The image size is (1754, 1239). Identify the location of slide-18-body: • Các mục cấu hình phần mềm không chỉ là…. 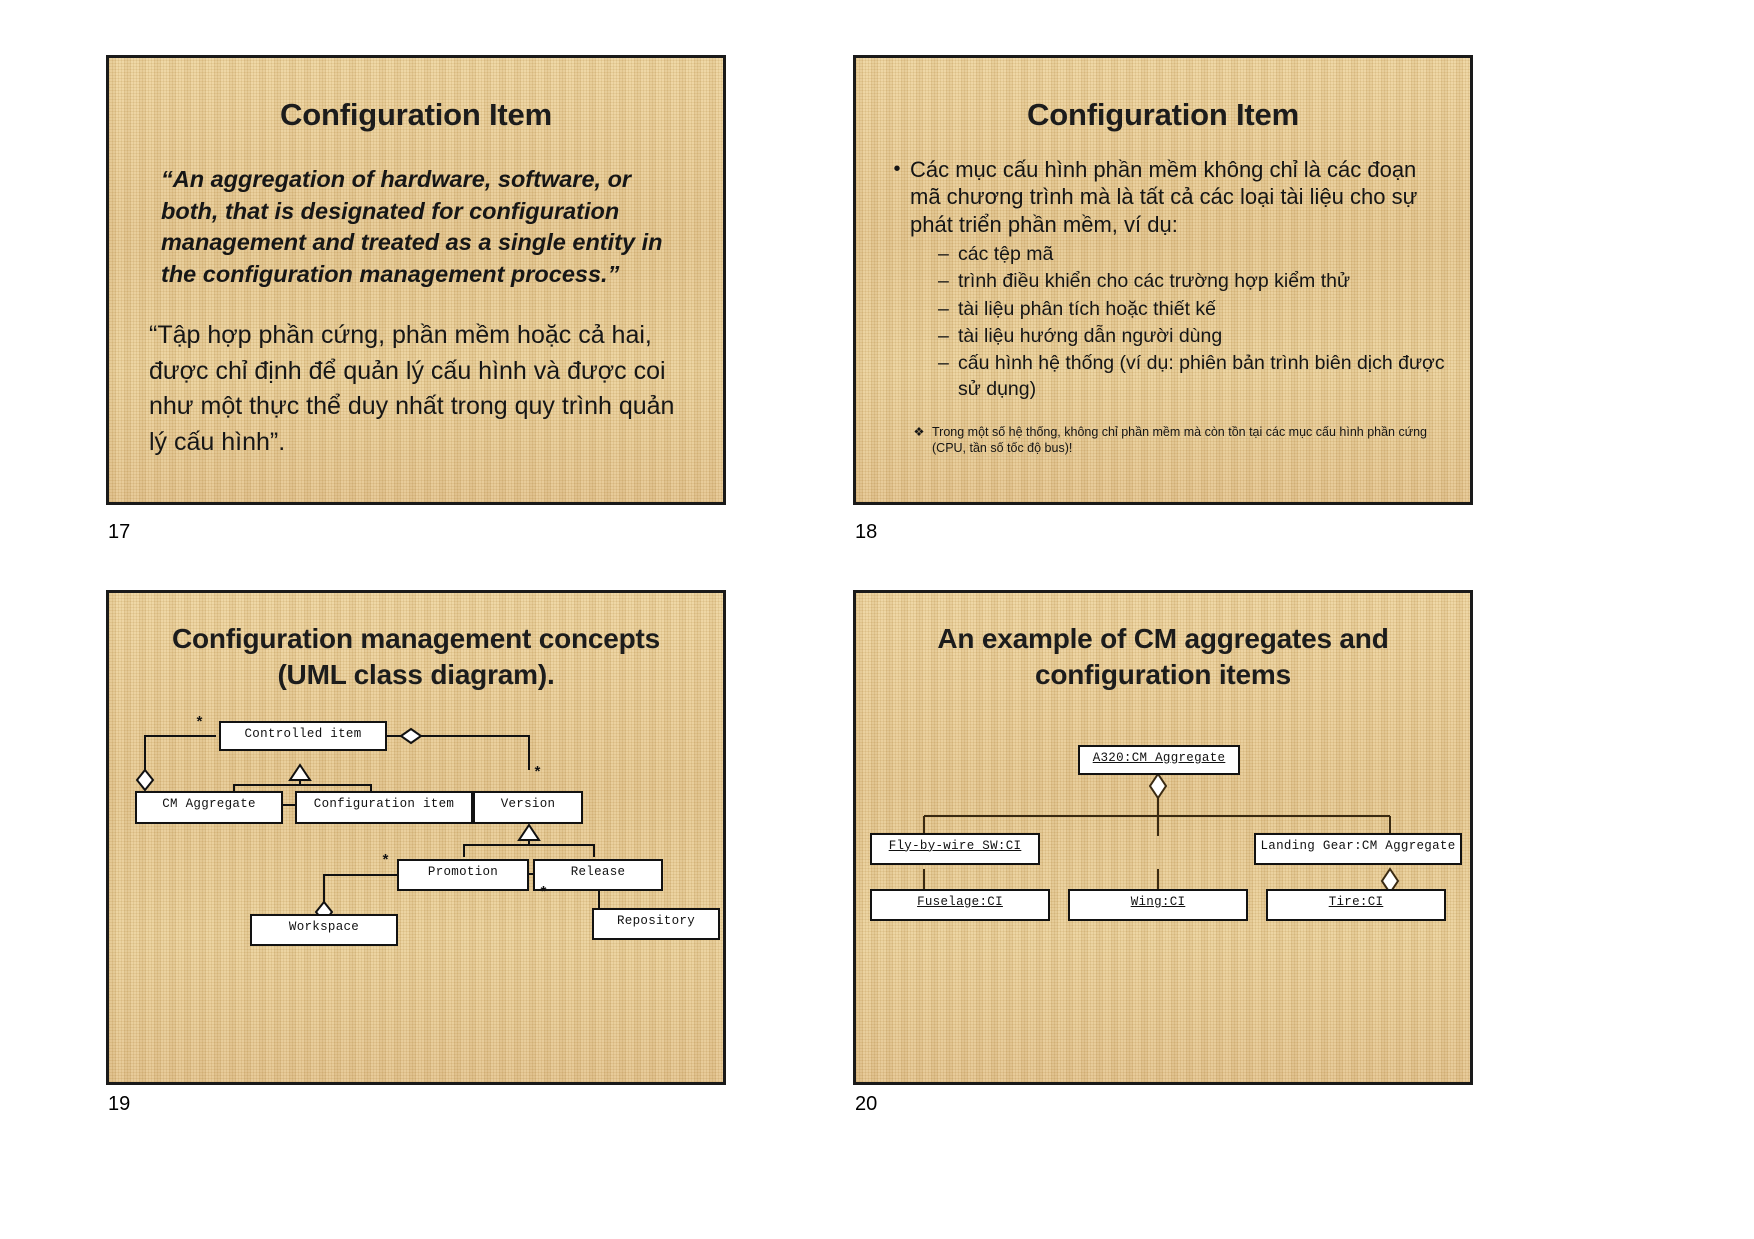
(1165, 306).